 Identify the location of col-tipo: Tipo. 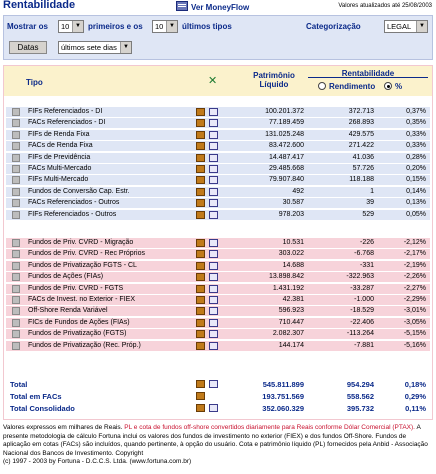
(34, 82).